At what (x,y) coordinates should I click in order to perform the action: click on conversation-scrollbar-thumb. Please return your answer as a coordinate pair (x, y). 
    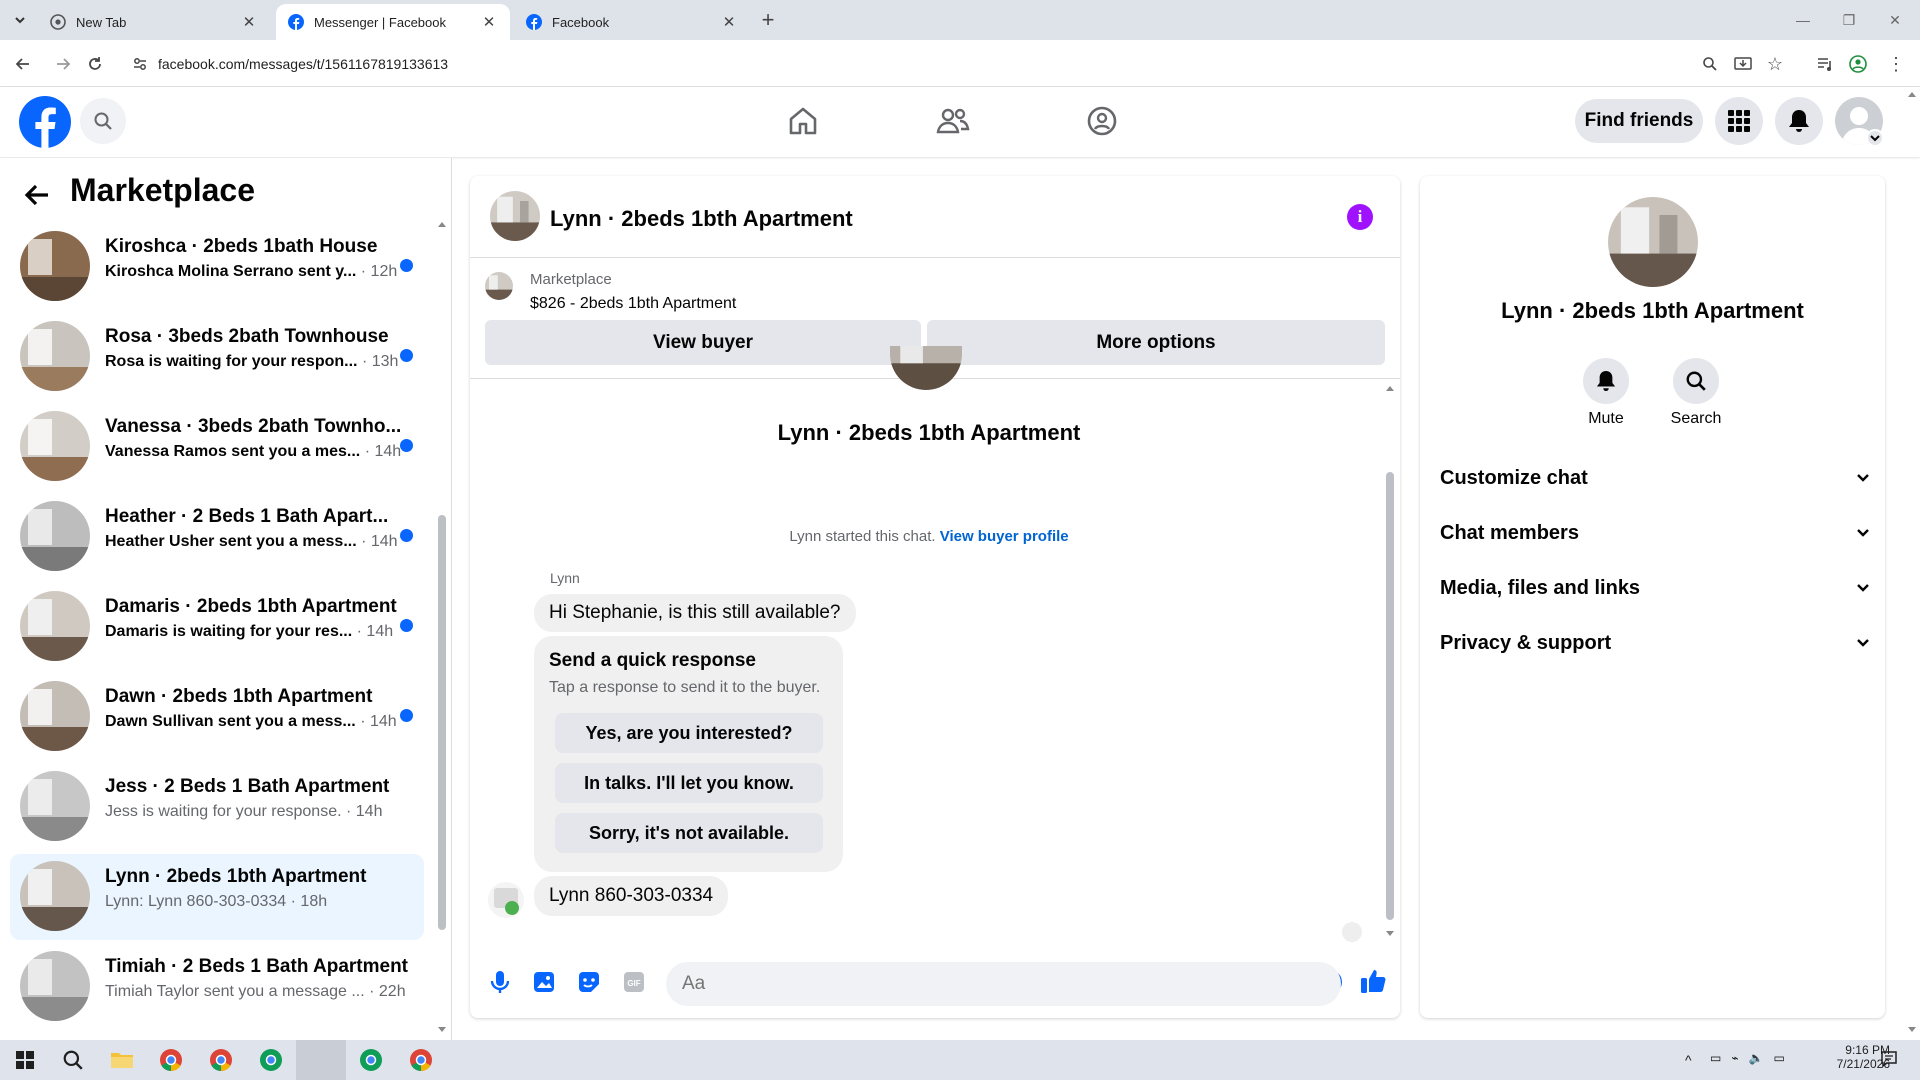
    Looking at the image, I should click on (442, 722).